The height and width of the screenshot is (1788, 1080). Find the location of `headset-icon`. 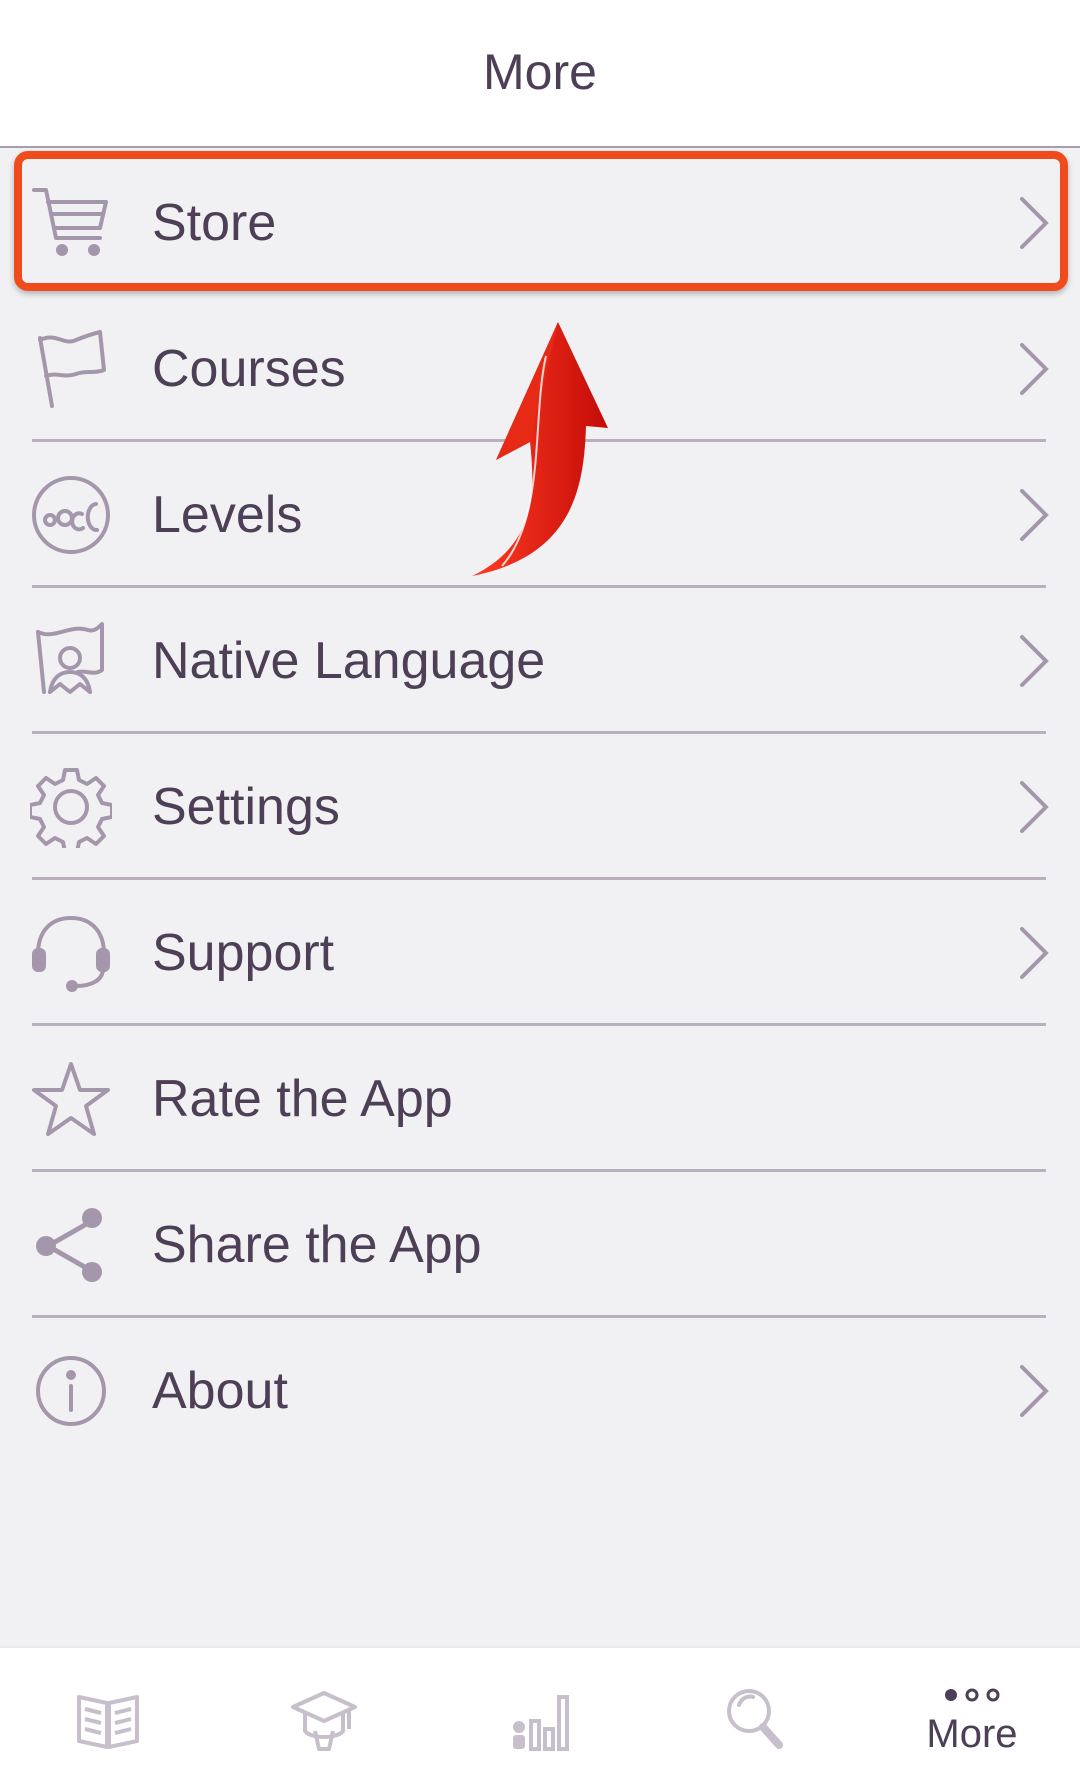

headset-icon is located at coordinates (71, 953).